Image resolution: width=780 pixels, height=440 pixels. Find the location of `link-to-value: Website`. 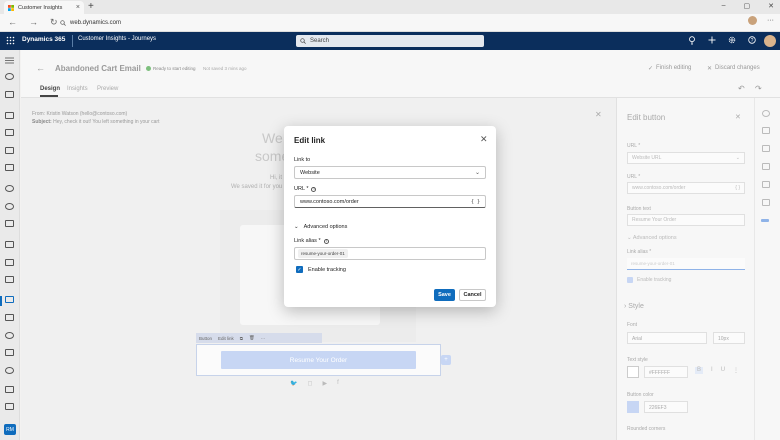

link-to-value: Website is located at coordinates (310, 172).